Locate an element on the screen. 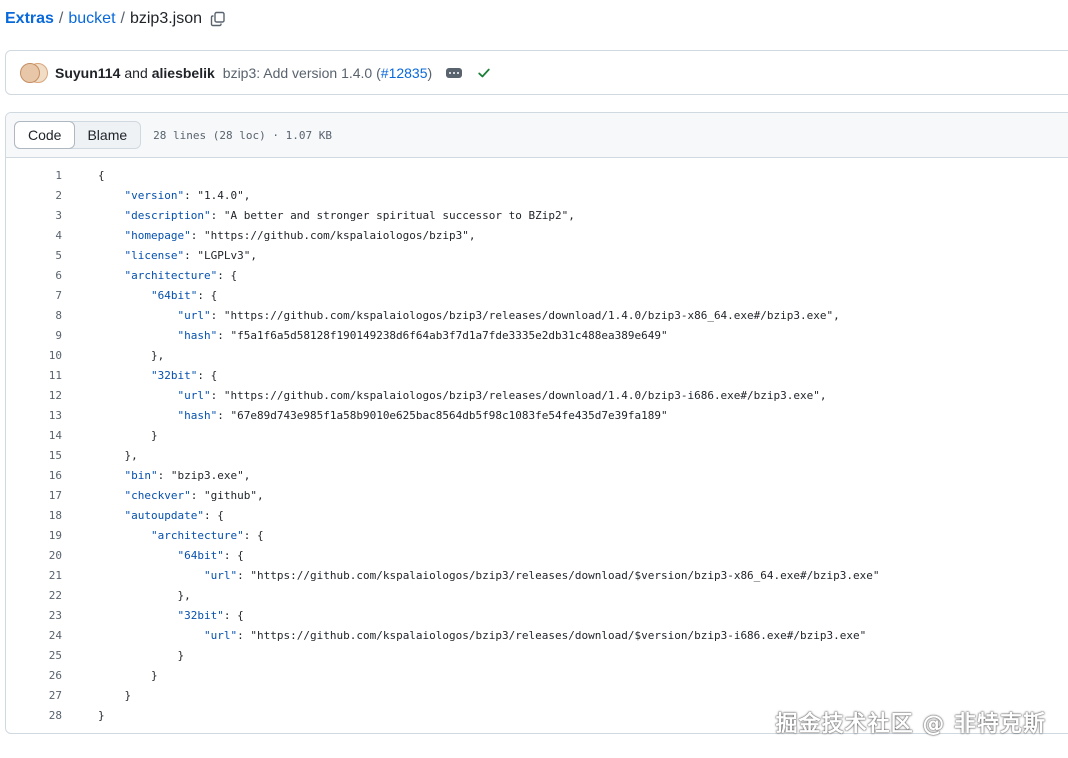 The height and width of the screenshot is (758, 1068). line-number: 5 is located at coordinates (34, 256).